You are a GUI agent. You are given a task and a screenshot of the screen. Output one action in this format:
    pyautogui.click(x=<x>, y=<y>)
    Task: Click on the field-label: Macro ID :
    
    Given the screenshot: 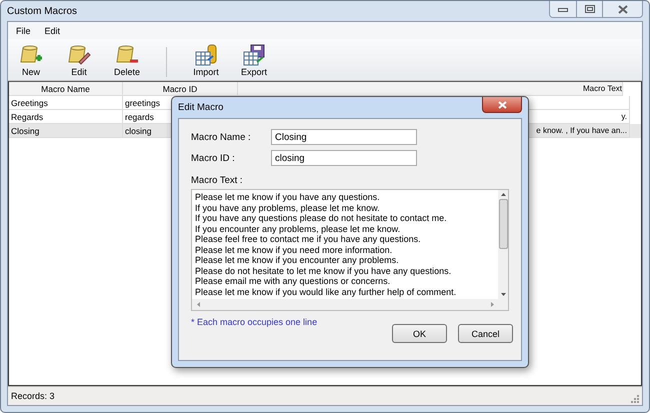 What is the action you would take?
    pyautogui.click(x=213, y=158)
    